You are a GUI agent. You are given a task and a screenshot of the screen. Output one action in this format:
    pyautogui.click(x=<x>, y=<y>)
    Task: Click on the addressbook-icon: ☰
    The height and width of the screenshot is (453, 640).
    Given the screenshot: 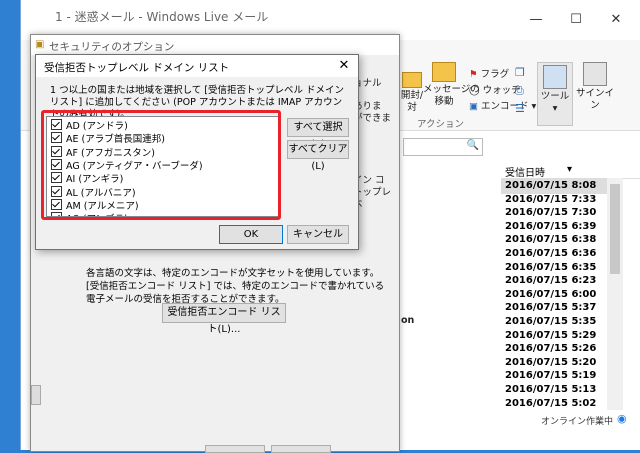 What is the action you would take?
    pyautogui.click(x=520, y=108)
    